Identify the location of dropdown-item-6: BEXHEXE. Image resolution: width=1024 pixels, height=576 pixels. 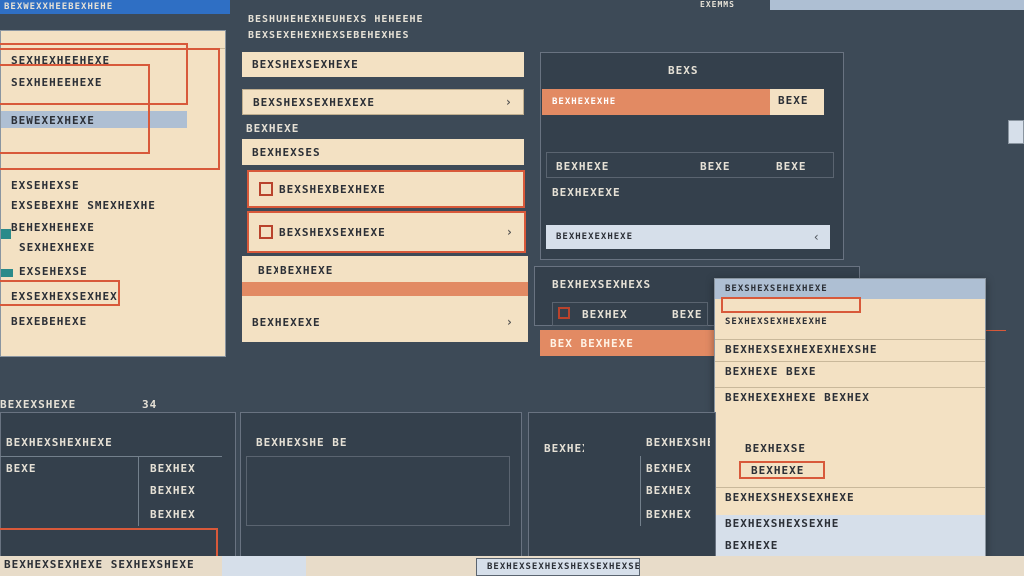
(782, 470).